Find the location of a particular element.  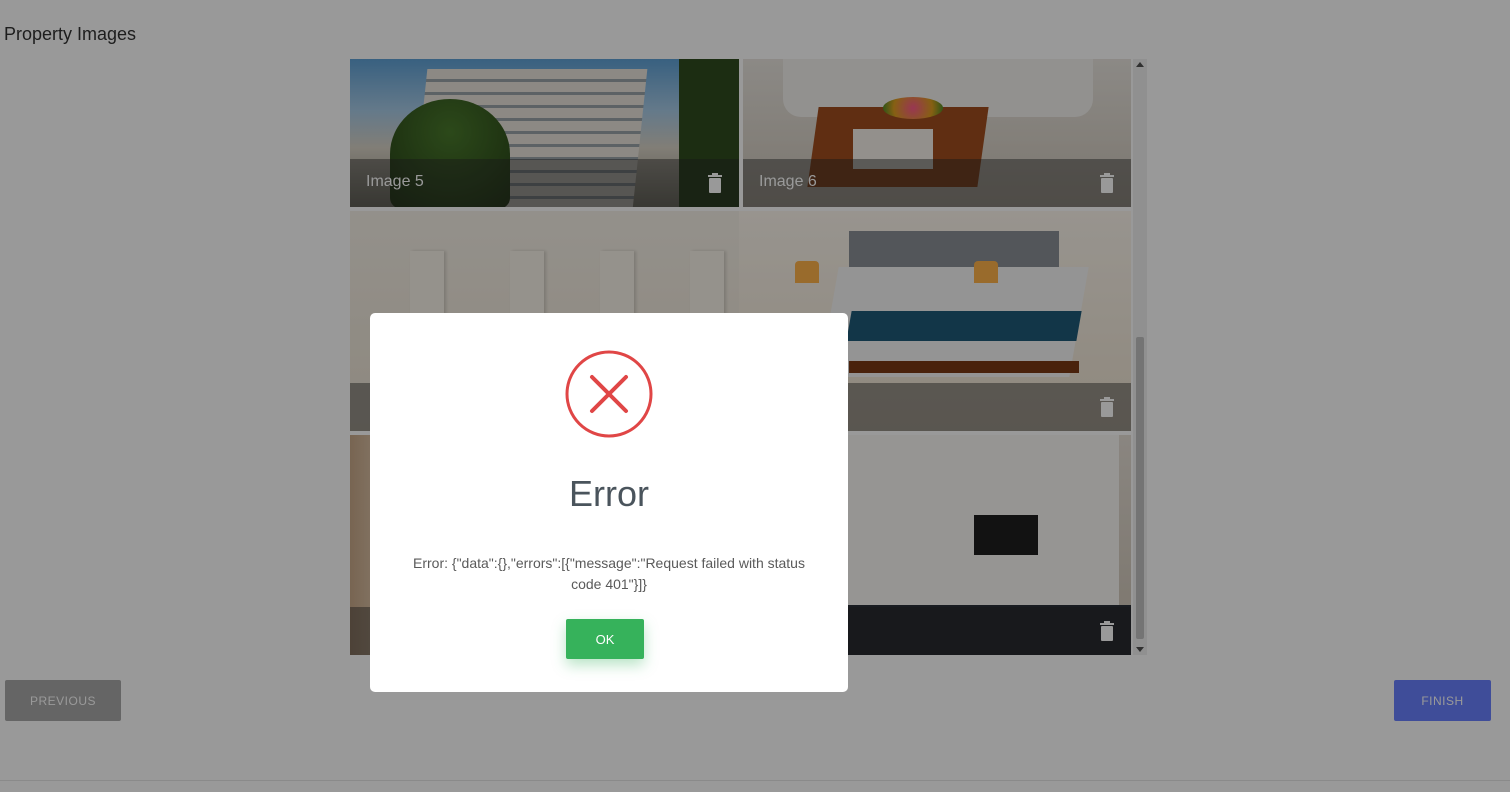

error-x-icon is located at coordinates (609, 394).